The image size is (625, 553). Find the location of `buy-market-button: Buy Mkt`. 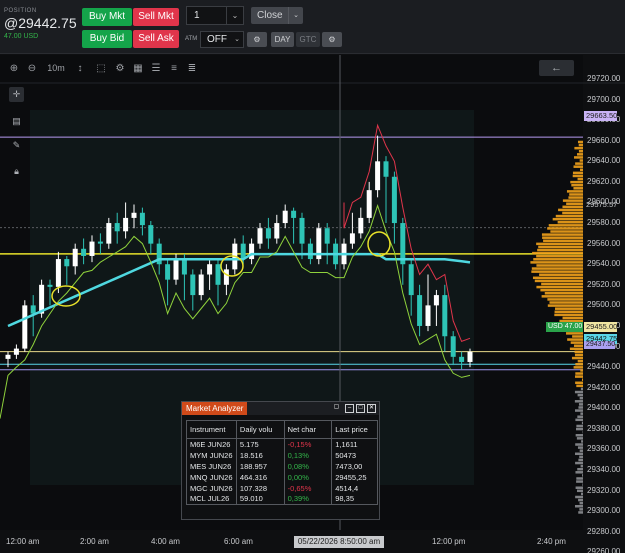

buy-market-button: Buy Mkt is located at coordinates (107, 17).